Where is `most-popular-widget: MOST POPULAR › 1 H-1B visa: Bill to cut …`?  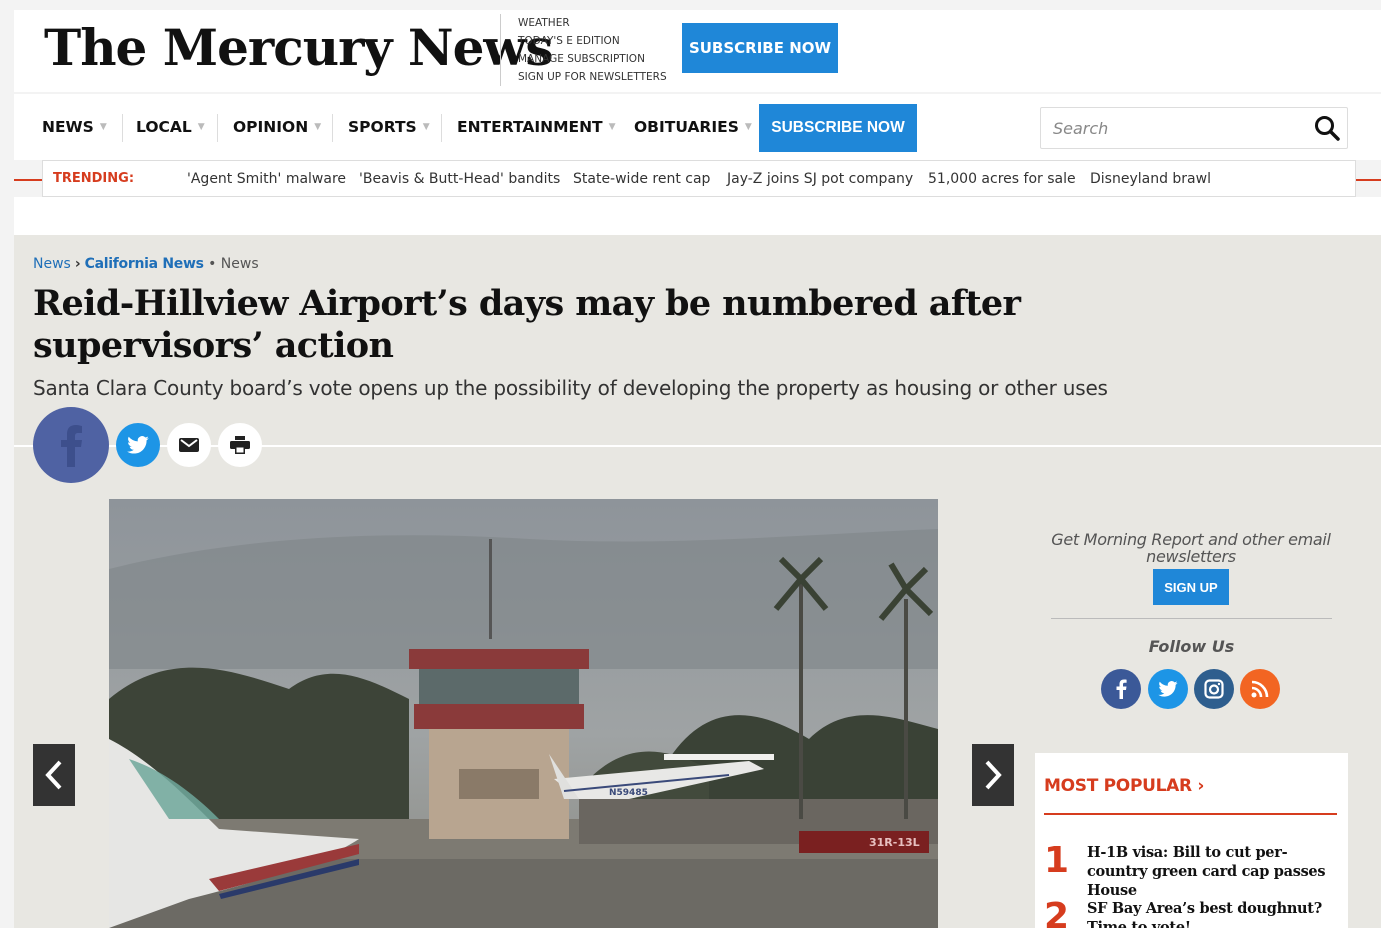
most-popular-widget: MOST POPULAR › 1 H-1B visa: Bill to cut … is located at coordinates (1191, 840).